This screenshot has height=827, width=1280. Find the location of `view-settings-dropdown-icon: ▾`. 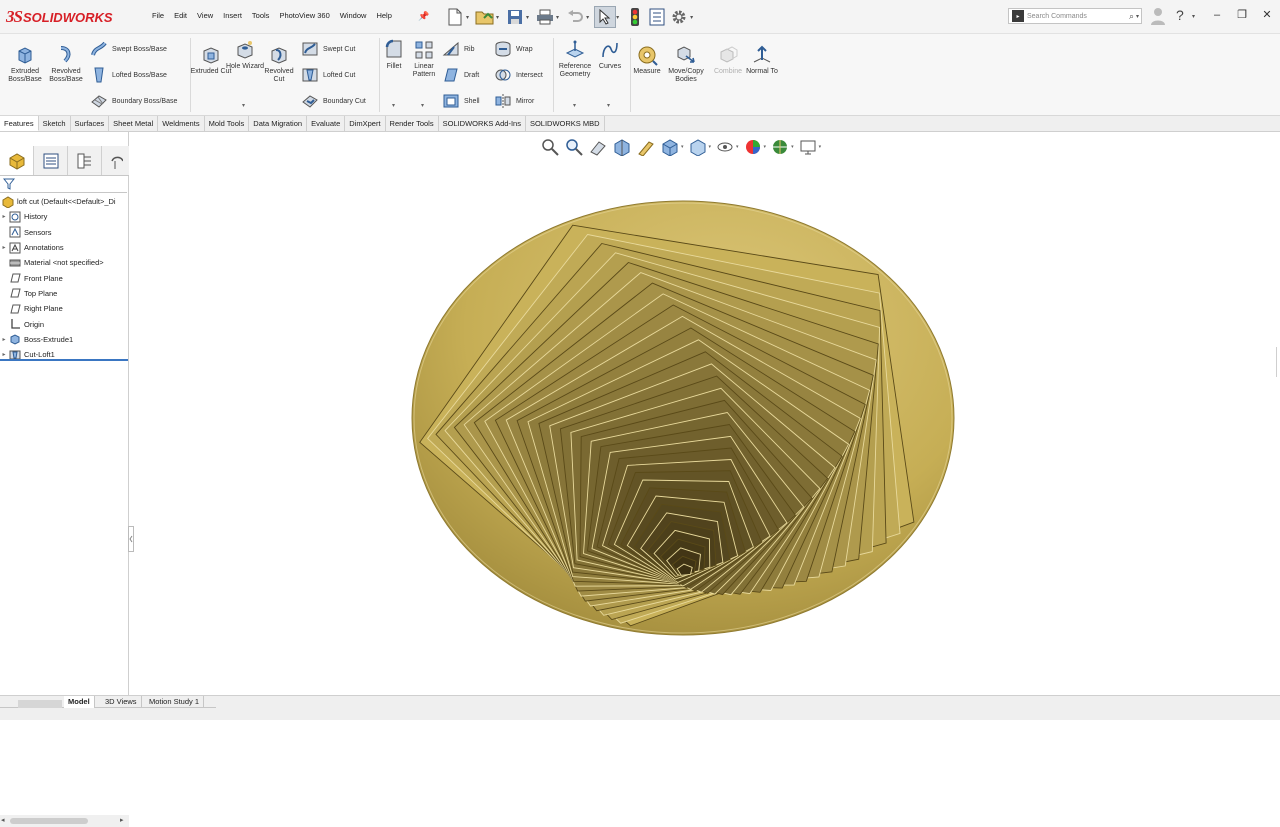

view-settings-dropdown-icon: ▾ is located at coordinates (820, 147).